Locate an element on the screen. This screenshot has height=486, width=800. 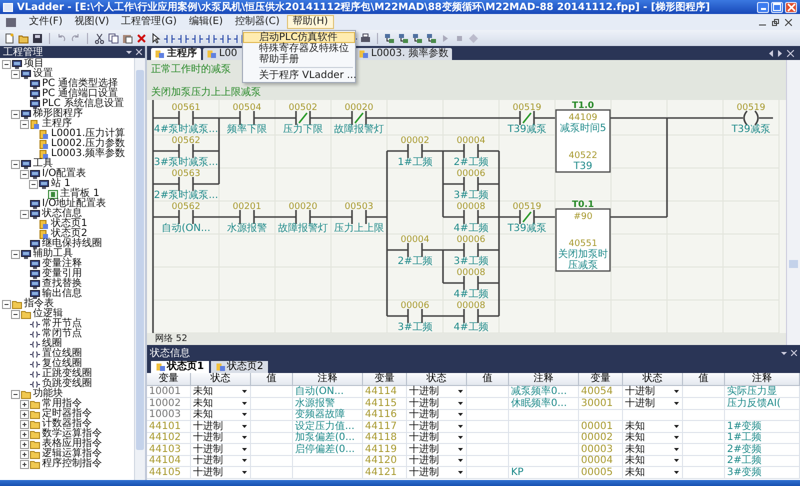
tree-item: 工具 is located at coordinates (43, 164).